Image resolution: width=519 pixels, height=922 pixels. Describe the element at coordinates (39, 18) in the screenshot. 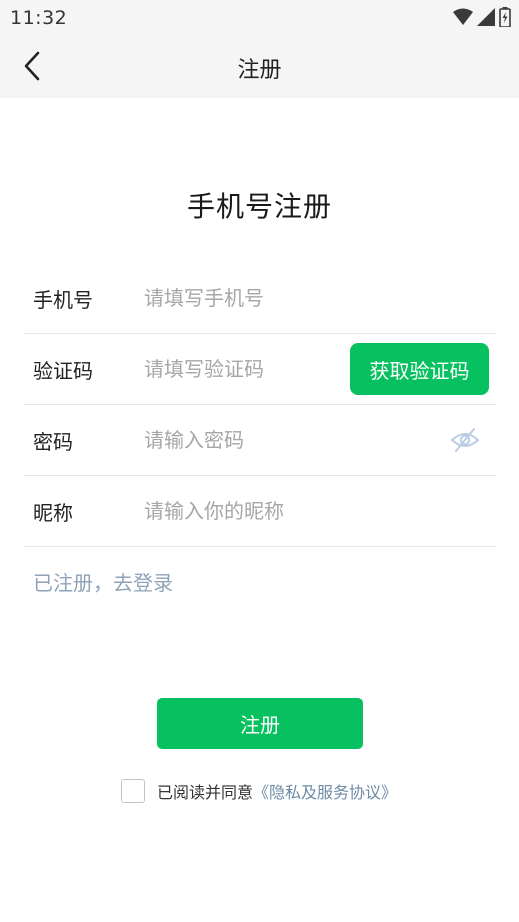

I see `status-time: 11:32` at that location.